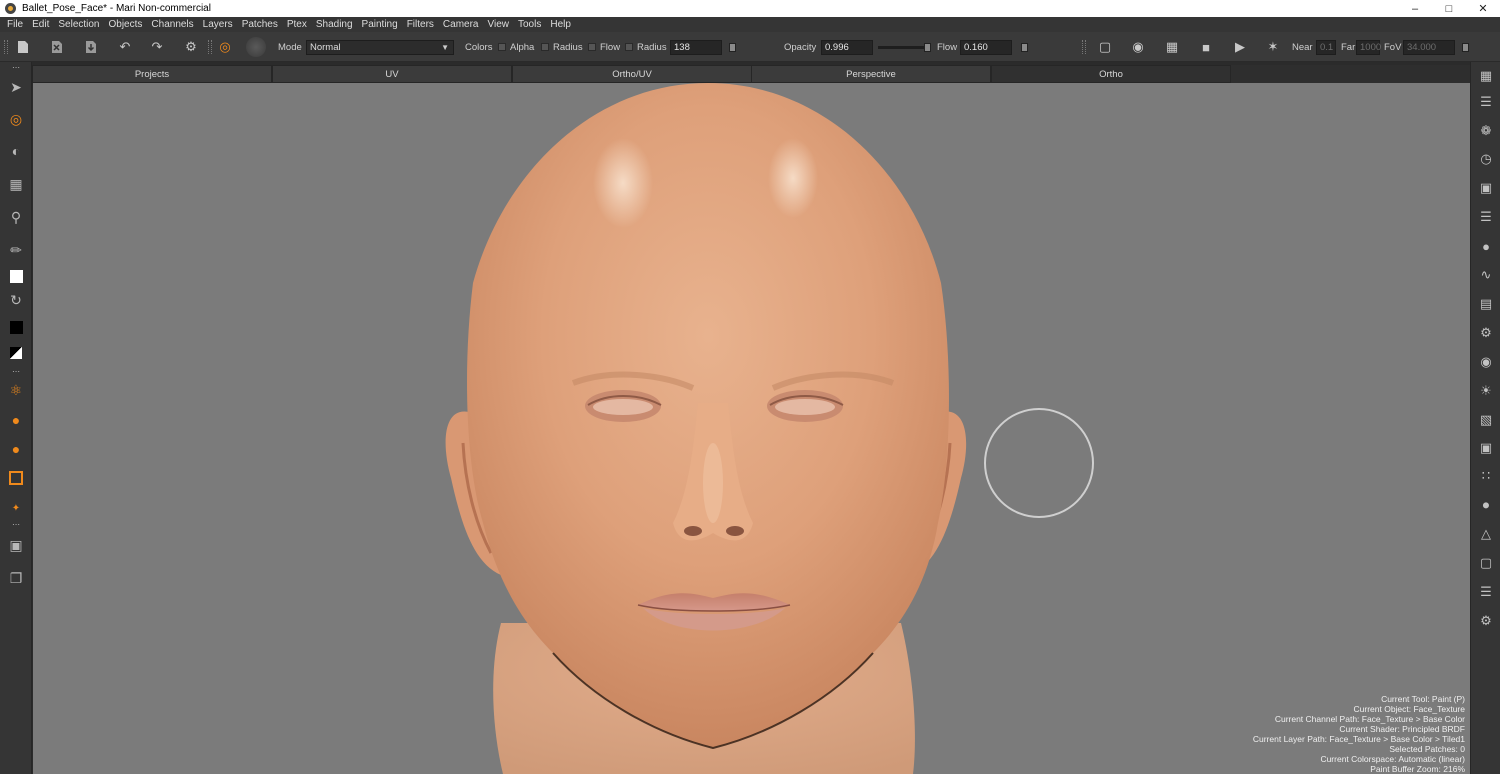  Describe the element at coordinates (502, 47) in the screenshot. I see `alpha-checkbox` at that location.